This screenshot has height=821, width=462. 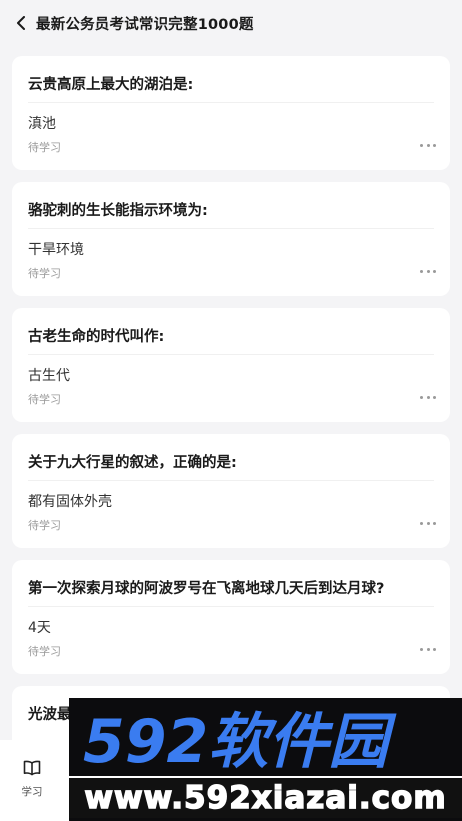 What do you see at coordinates (42, 124) in the screenshot?
I see `answer-text: 滇池` at bounding box center [42, 124].